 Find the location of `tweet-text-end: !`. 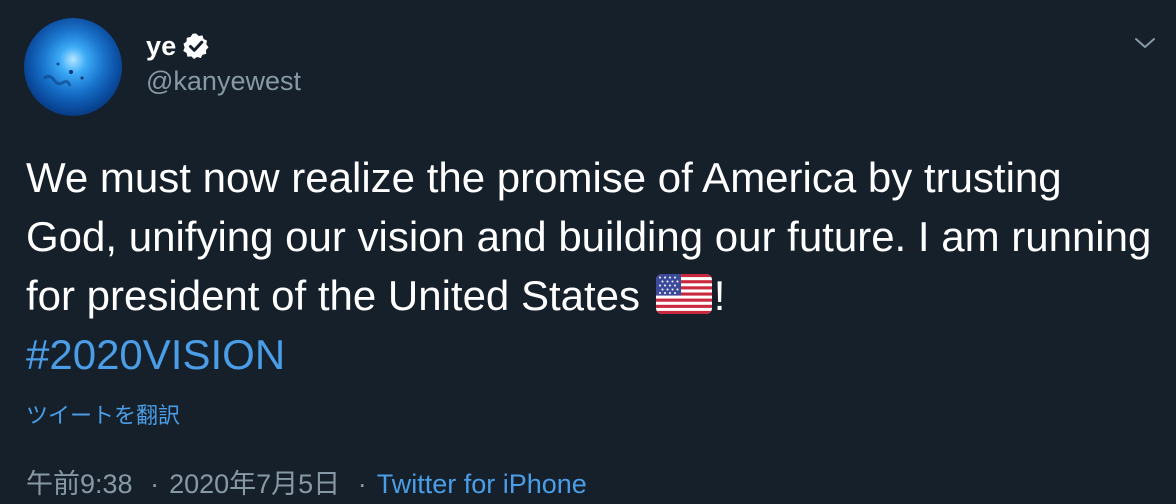

tweet-text-end: ! is located at coordinates (719, 295).